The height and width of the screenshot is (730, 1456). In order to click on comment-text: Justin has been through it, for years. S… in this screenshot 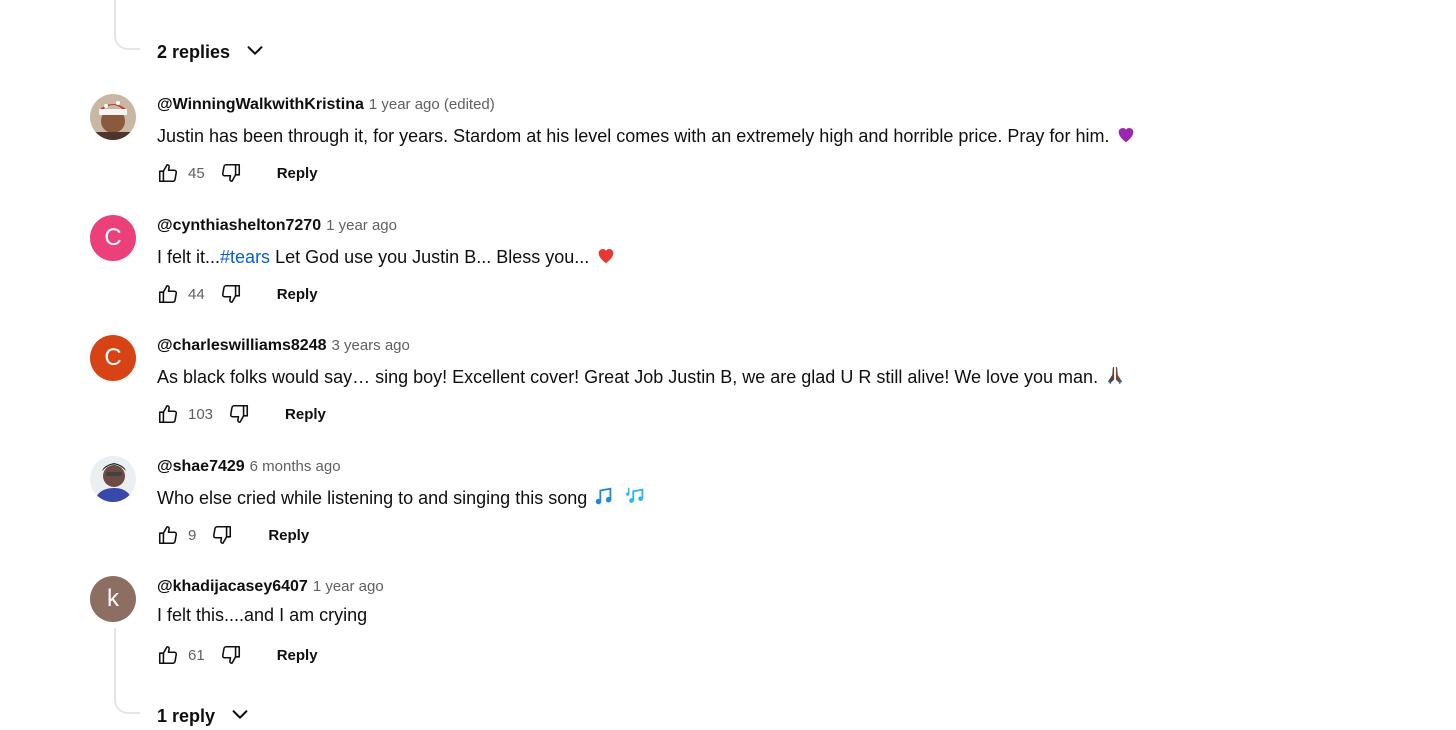, I will do `click(647, 135)`.